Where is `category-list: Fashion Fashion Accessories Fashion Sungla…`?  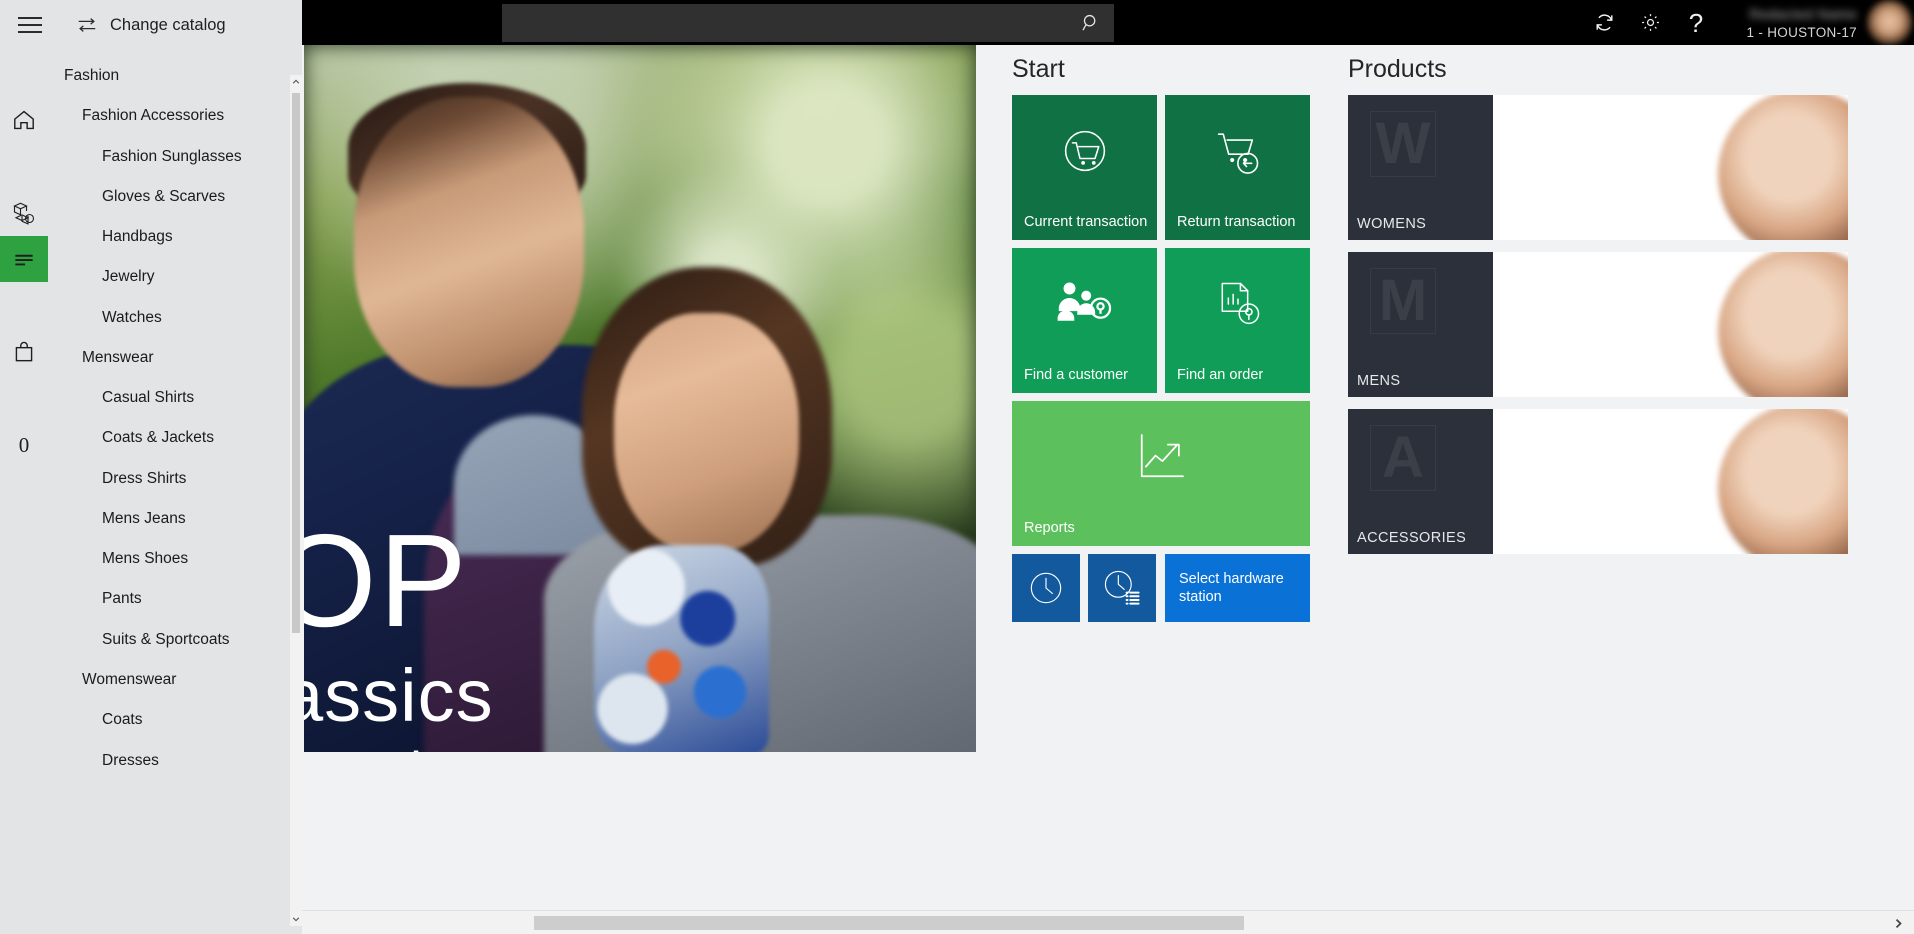 category-list: Fashion Fashion Accessories Fashion Sungla… is located at coordinates (169, 495).